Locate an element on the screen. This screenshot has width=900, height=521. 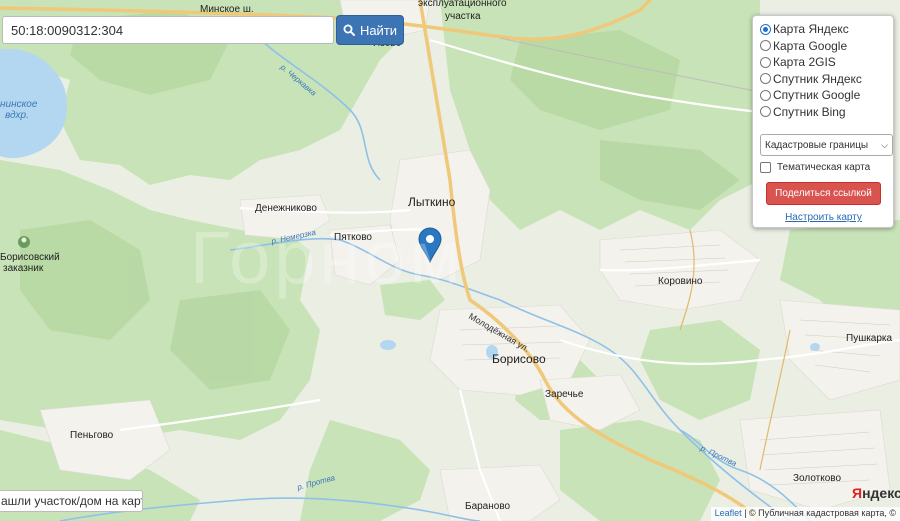
label-borisovo: Борисово is located at coordinates (519, 359).